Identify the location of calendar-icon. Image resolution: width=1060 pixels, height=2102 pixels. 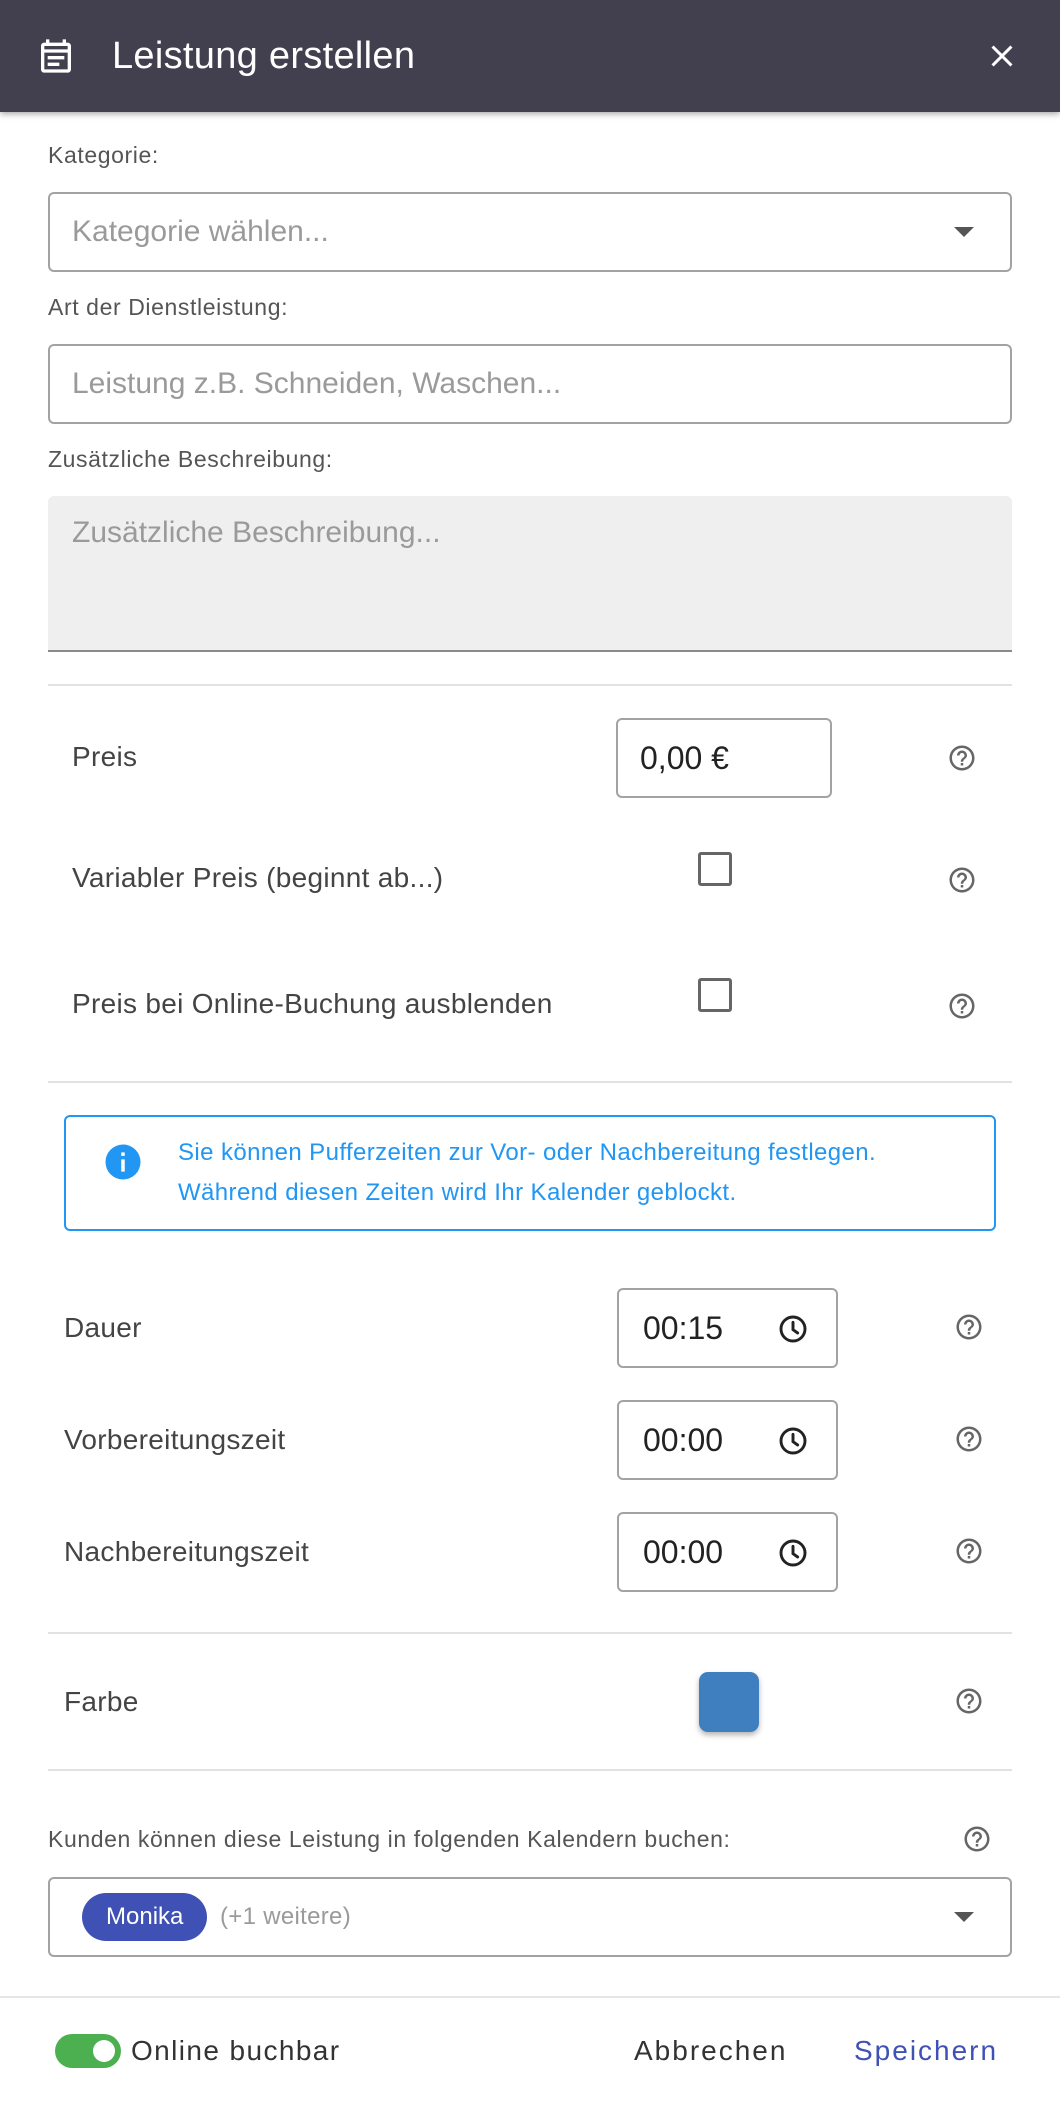
(56, 56).